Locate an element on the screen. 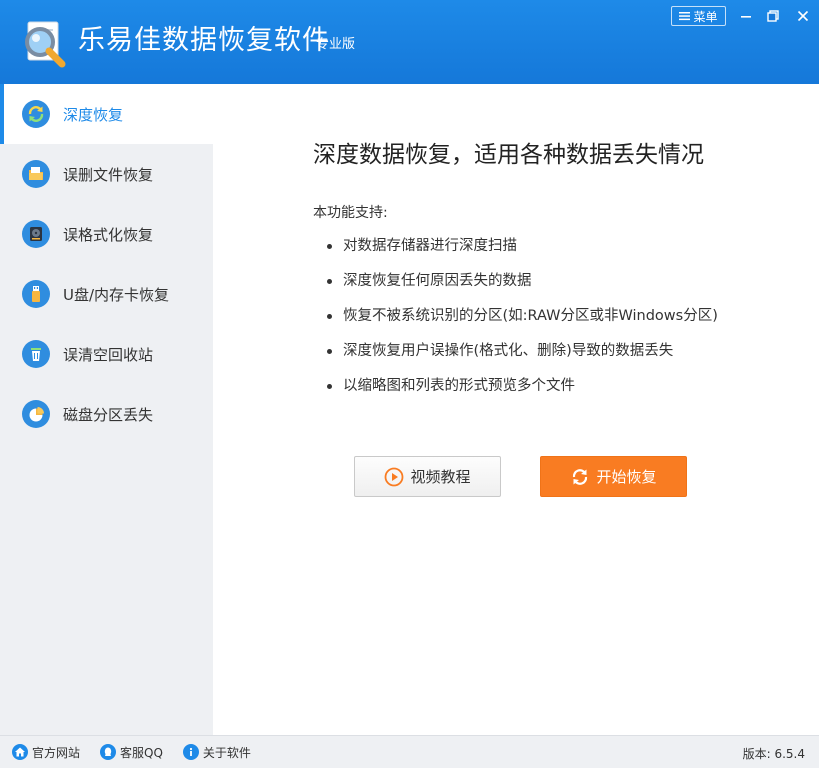 The image size is (819, 768). menu-label: 菜单 is located at coordinates (705, 16).